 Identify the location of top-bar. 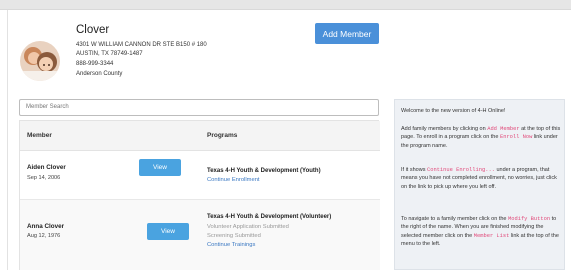
(285, 5).